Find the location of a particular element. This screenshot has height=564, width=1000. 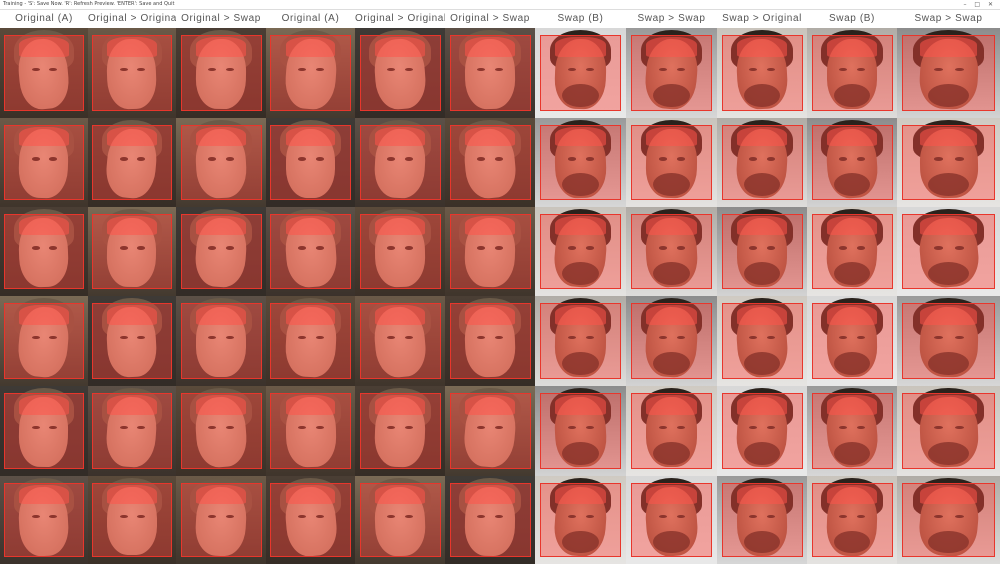

column-header: Swap > Original is located at coordinates (762, 18).